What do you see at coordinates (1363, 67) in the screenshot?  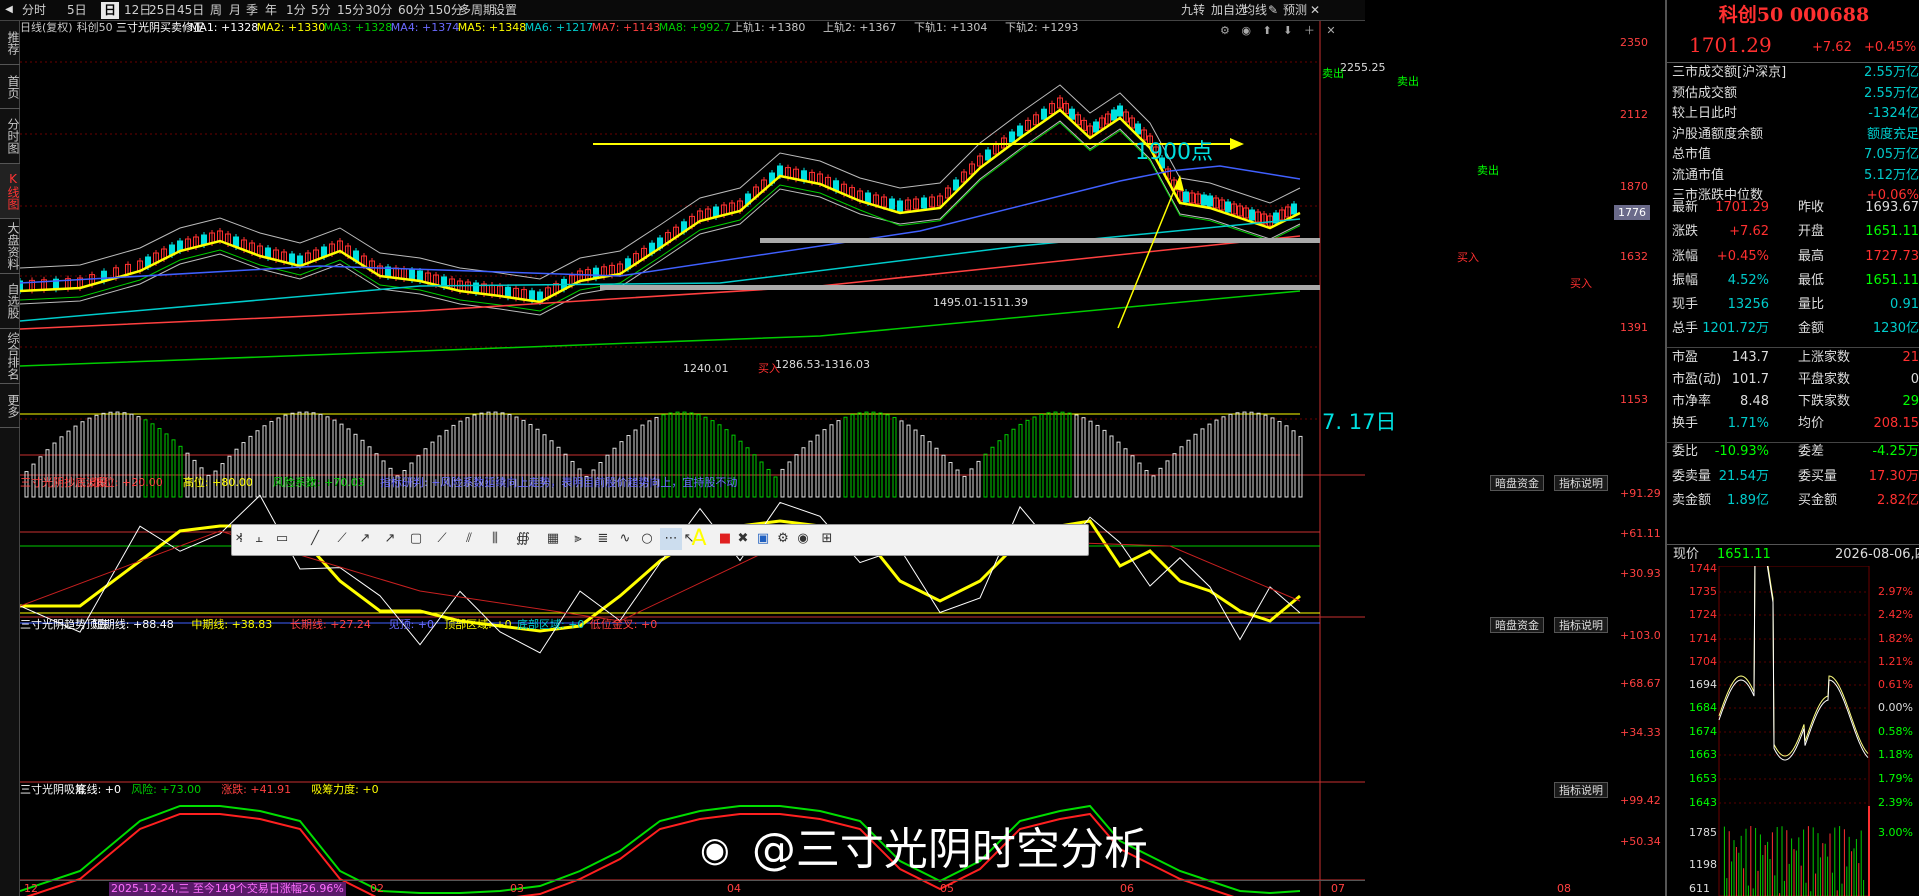 I see `high-label: 2255.25` at bounding box center [1363, 67].